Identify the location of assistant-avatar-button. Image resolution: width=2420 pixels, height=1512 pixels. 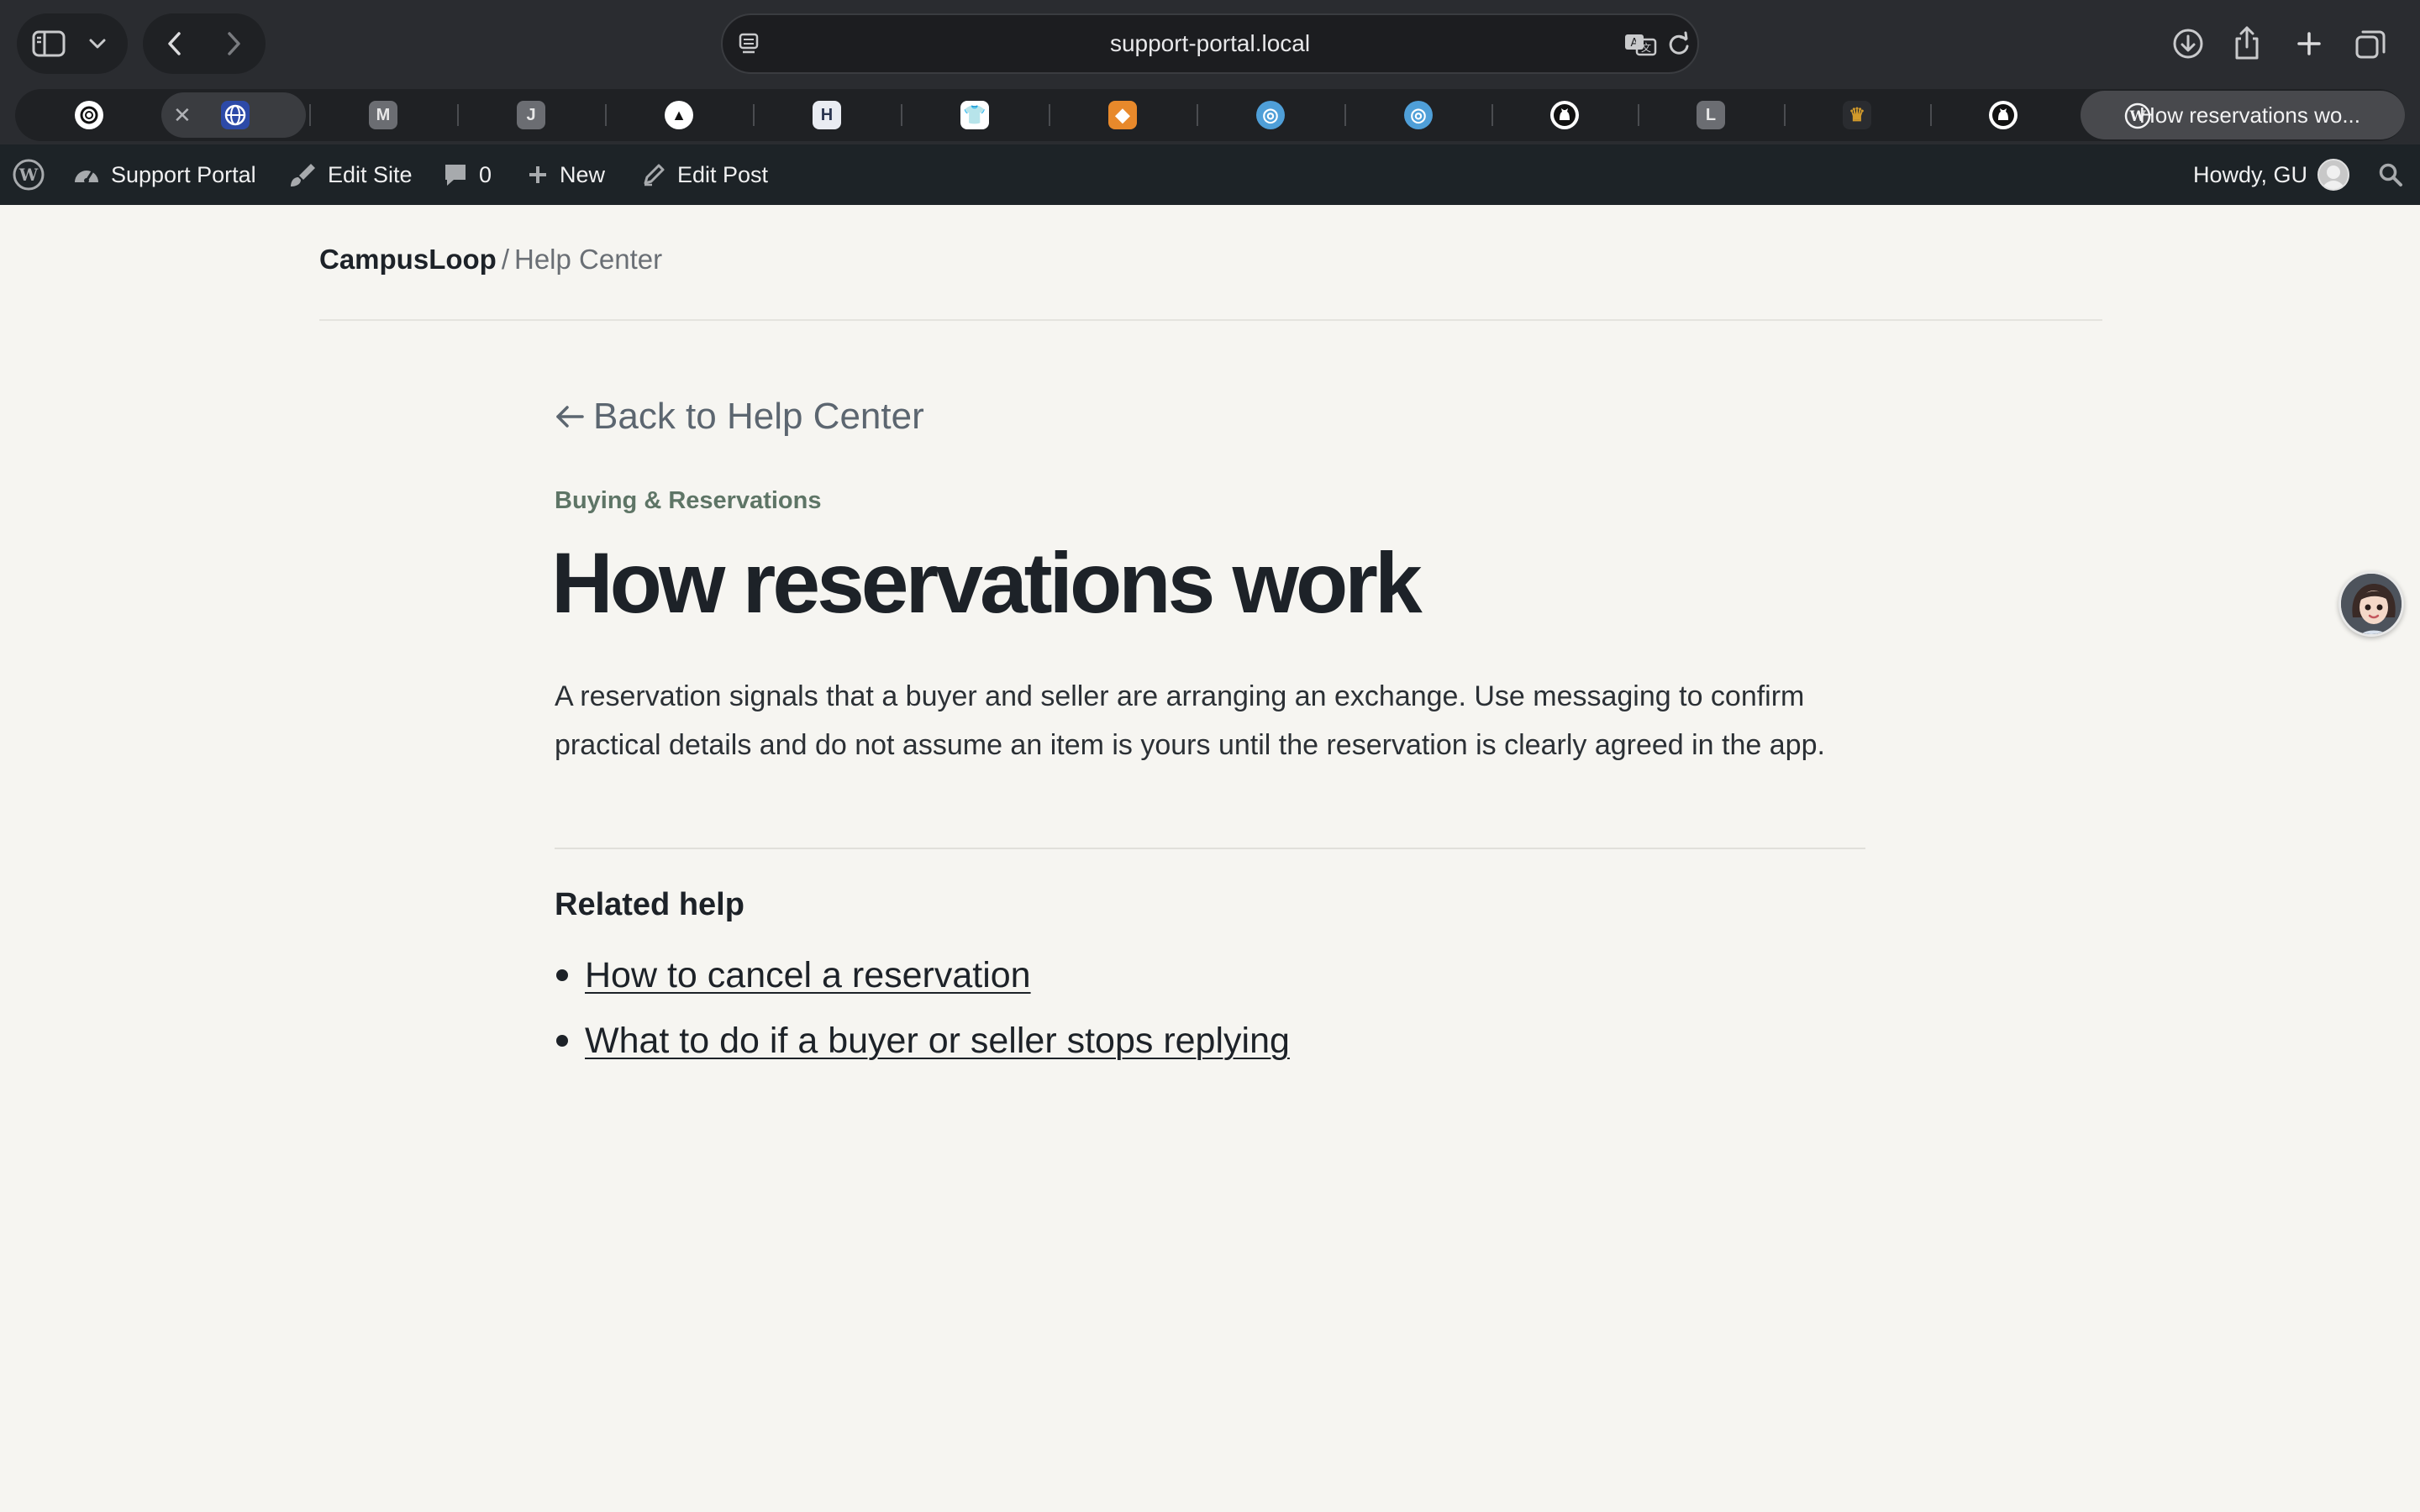
(2371, 604).